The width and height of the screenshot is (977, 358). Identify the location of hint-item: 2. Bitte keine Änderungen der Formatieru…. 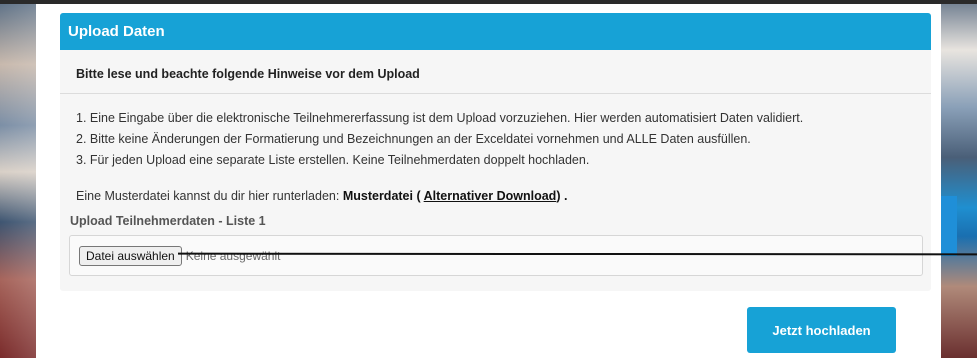
(413, 139).